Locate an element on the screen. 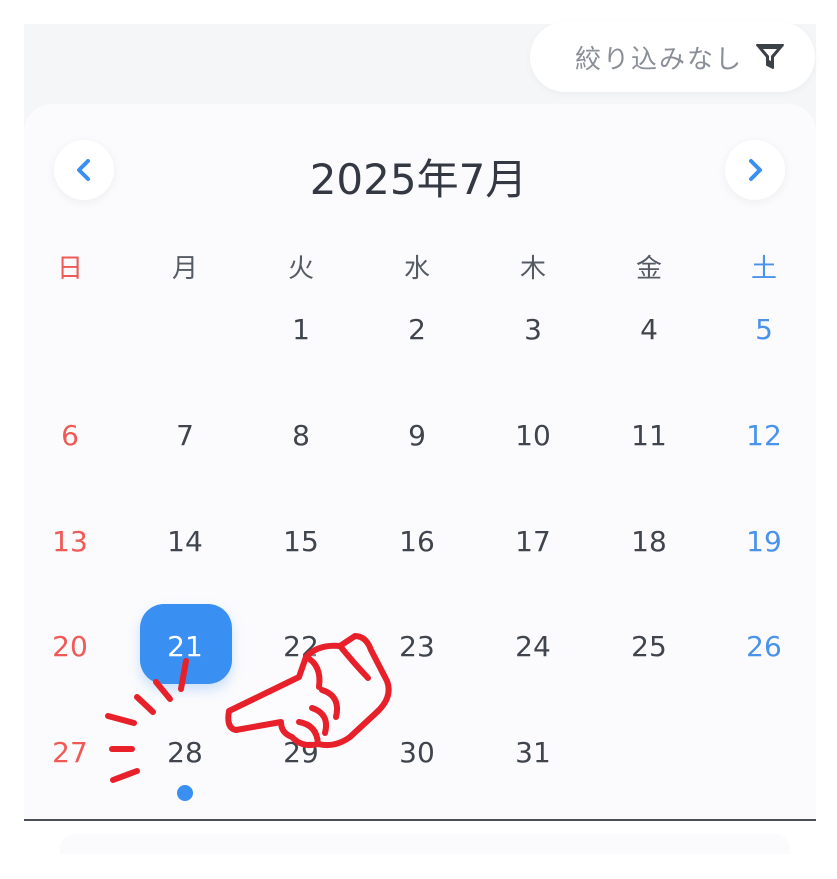 This screenshot has height=879, width=837. day-cell: 19 is located at coordinates (764, 541).